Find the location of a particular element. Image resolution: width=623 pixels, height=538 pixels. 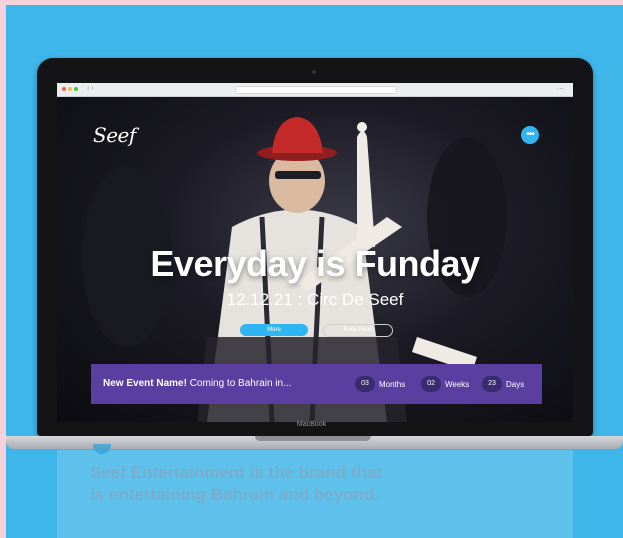

site-logo: Seef is located at coordinates (114, 135).